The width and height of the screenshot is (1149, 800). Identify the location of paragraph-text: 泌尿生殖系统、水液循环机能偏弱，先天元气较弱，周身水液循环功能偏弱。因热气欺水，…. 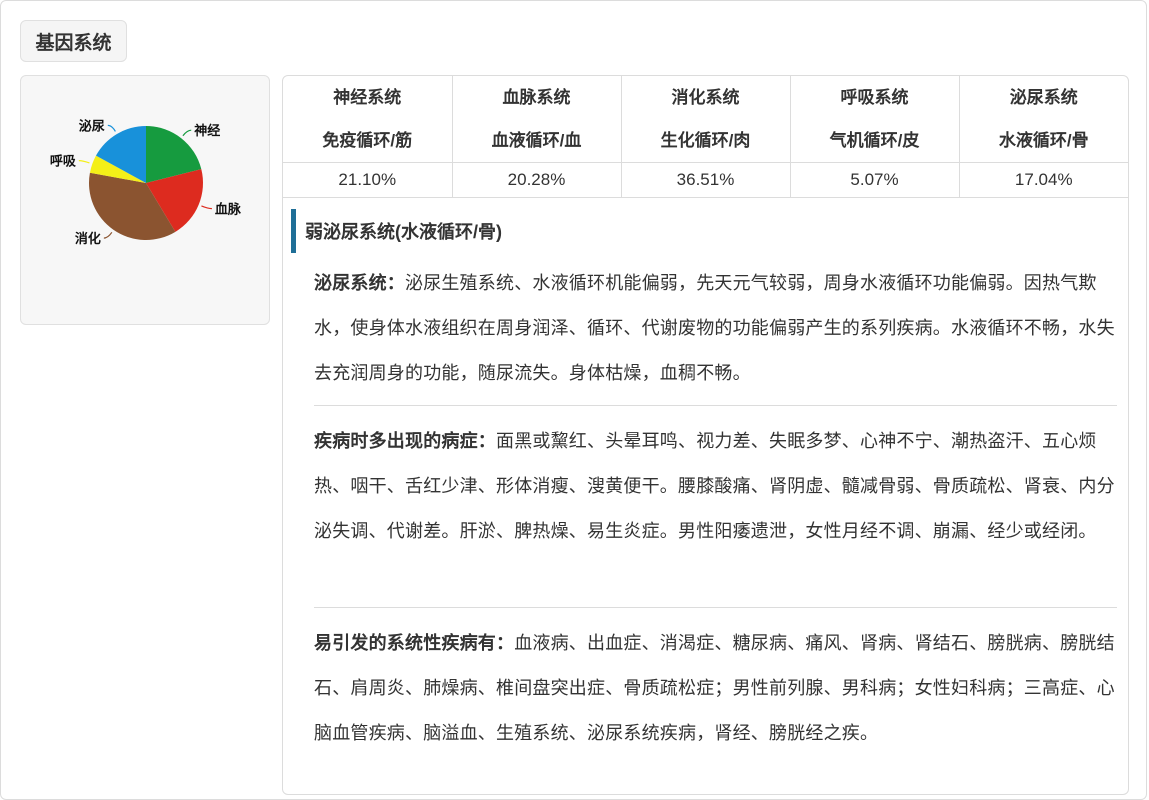
(714, 328).